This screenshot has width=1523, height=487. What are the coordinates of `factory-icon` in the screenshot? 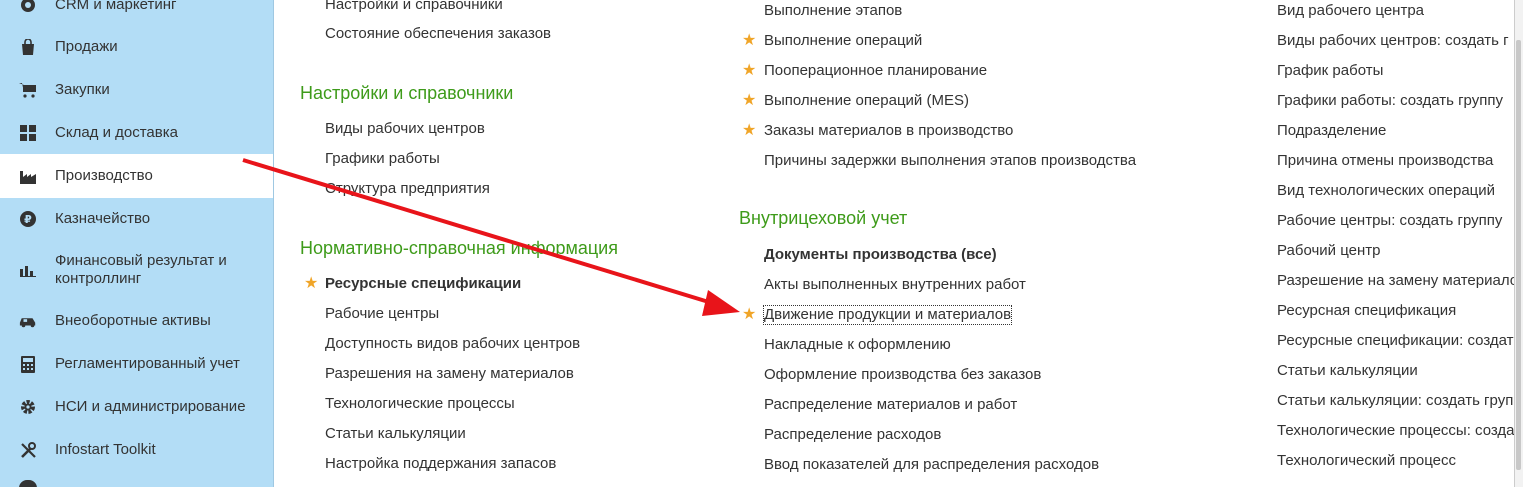 It's located at (28, 176).